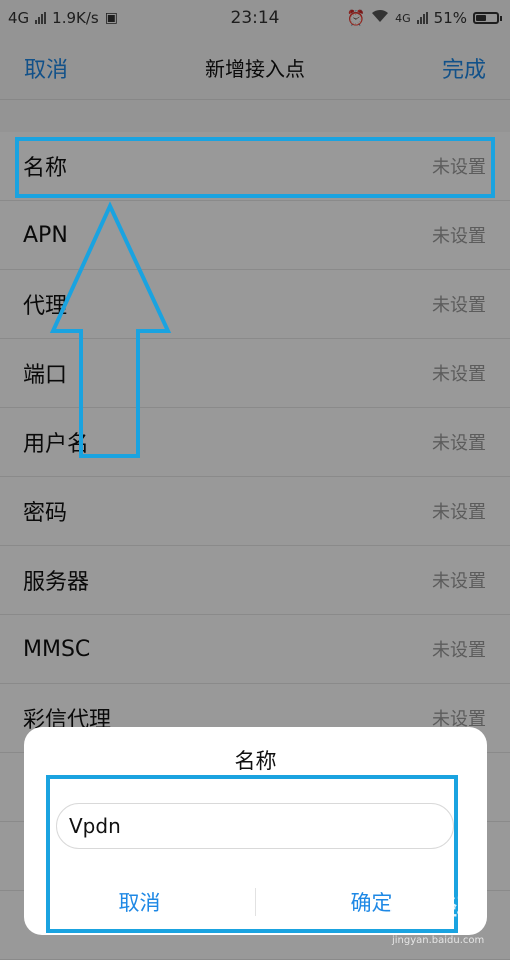 The width and height of the screenshot is (510, 960). What do you see at coordinates (255, 826) in the screenshot?
I see `name-input` at bounding box center [255, 826].